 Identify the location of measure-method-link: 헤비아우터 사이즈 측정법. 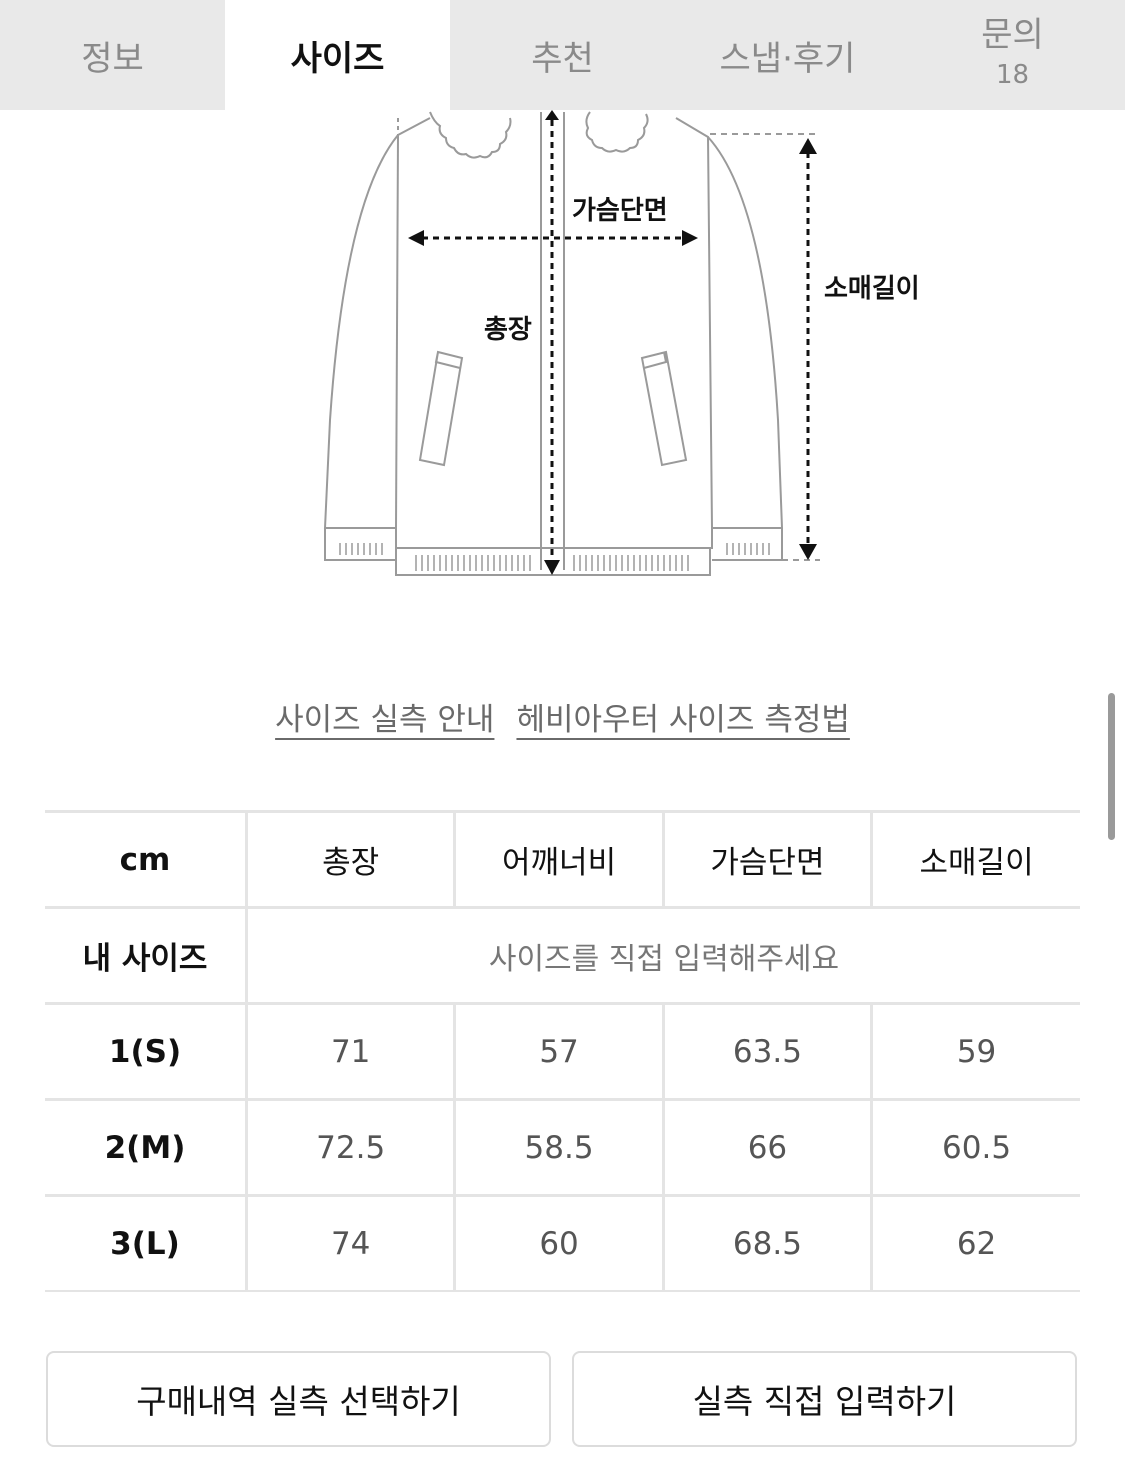
(682, 716).